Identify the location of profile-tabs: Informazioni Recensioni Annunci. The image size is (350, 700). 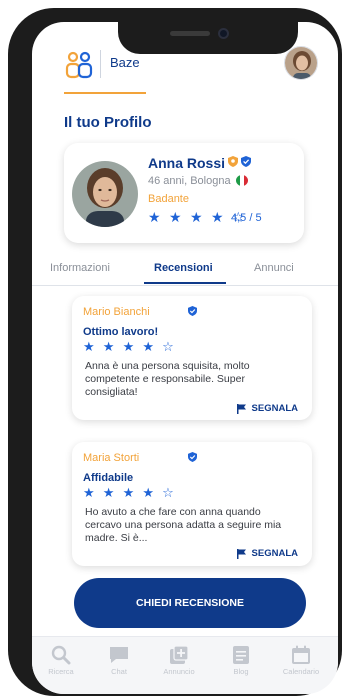
(185, 274).